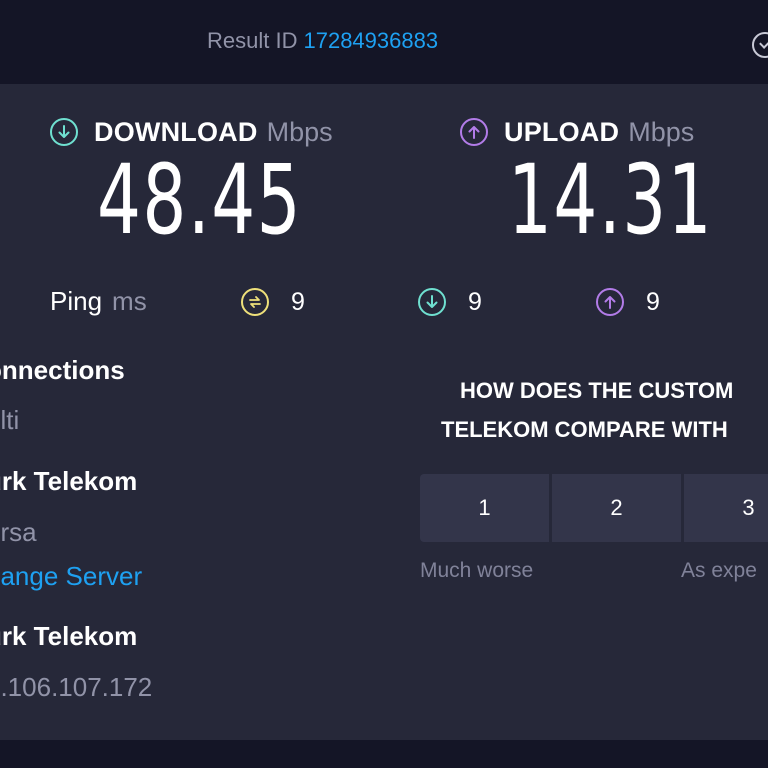 Image resolution: width=768 pixels, height=768 pixels. What do you see at coordinates (176, 131) in the screenshot?
I see `download-label: DOWNLOAD` at bounding box center [176, 131].